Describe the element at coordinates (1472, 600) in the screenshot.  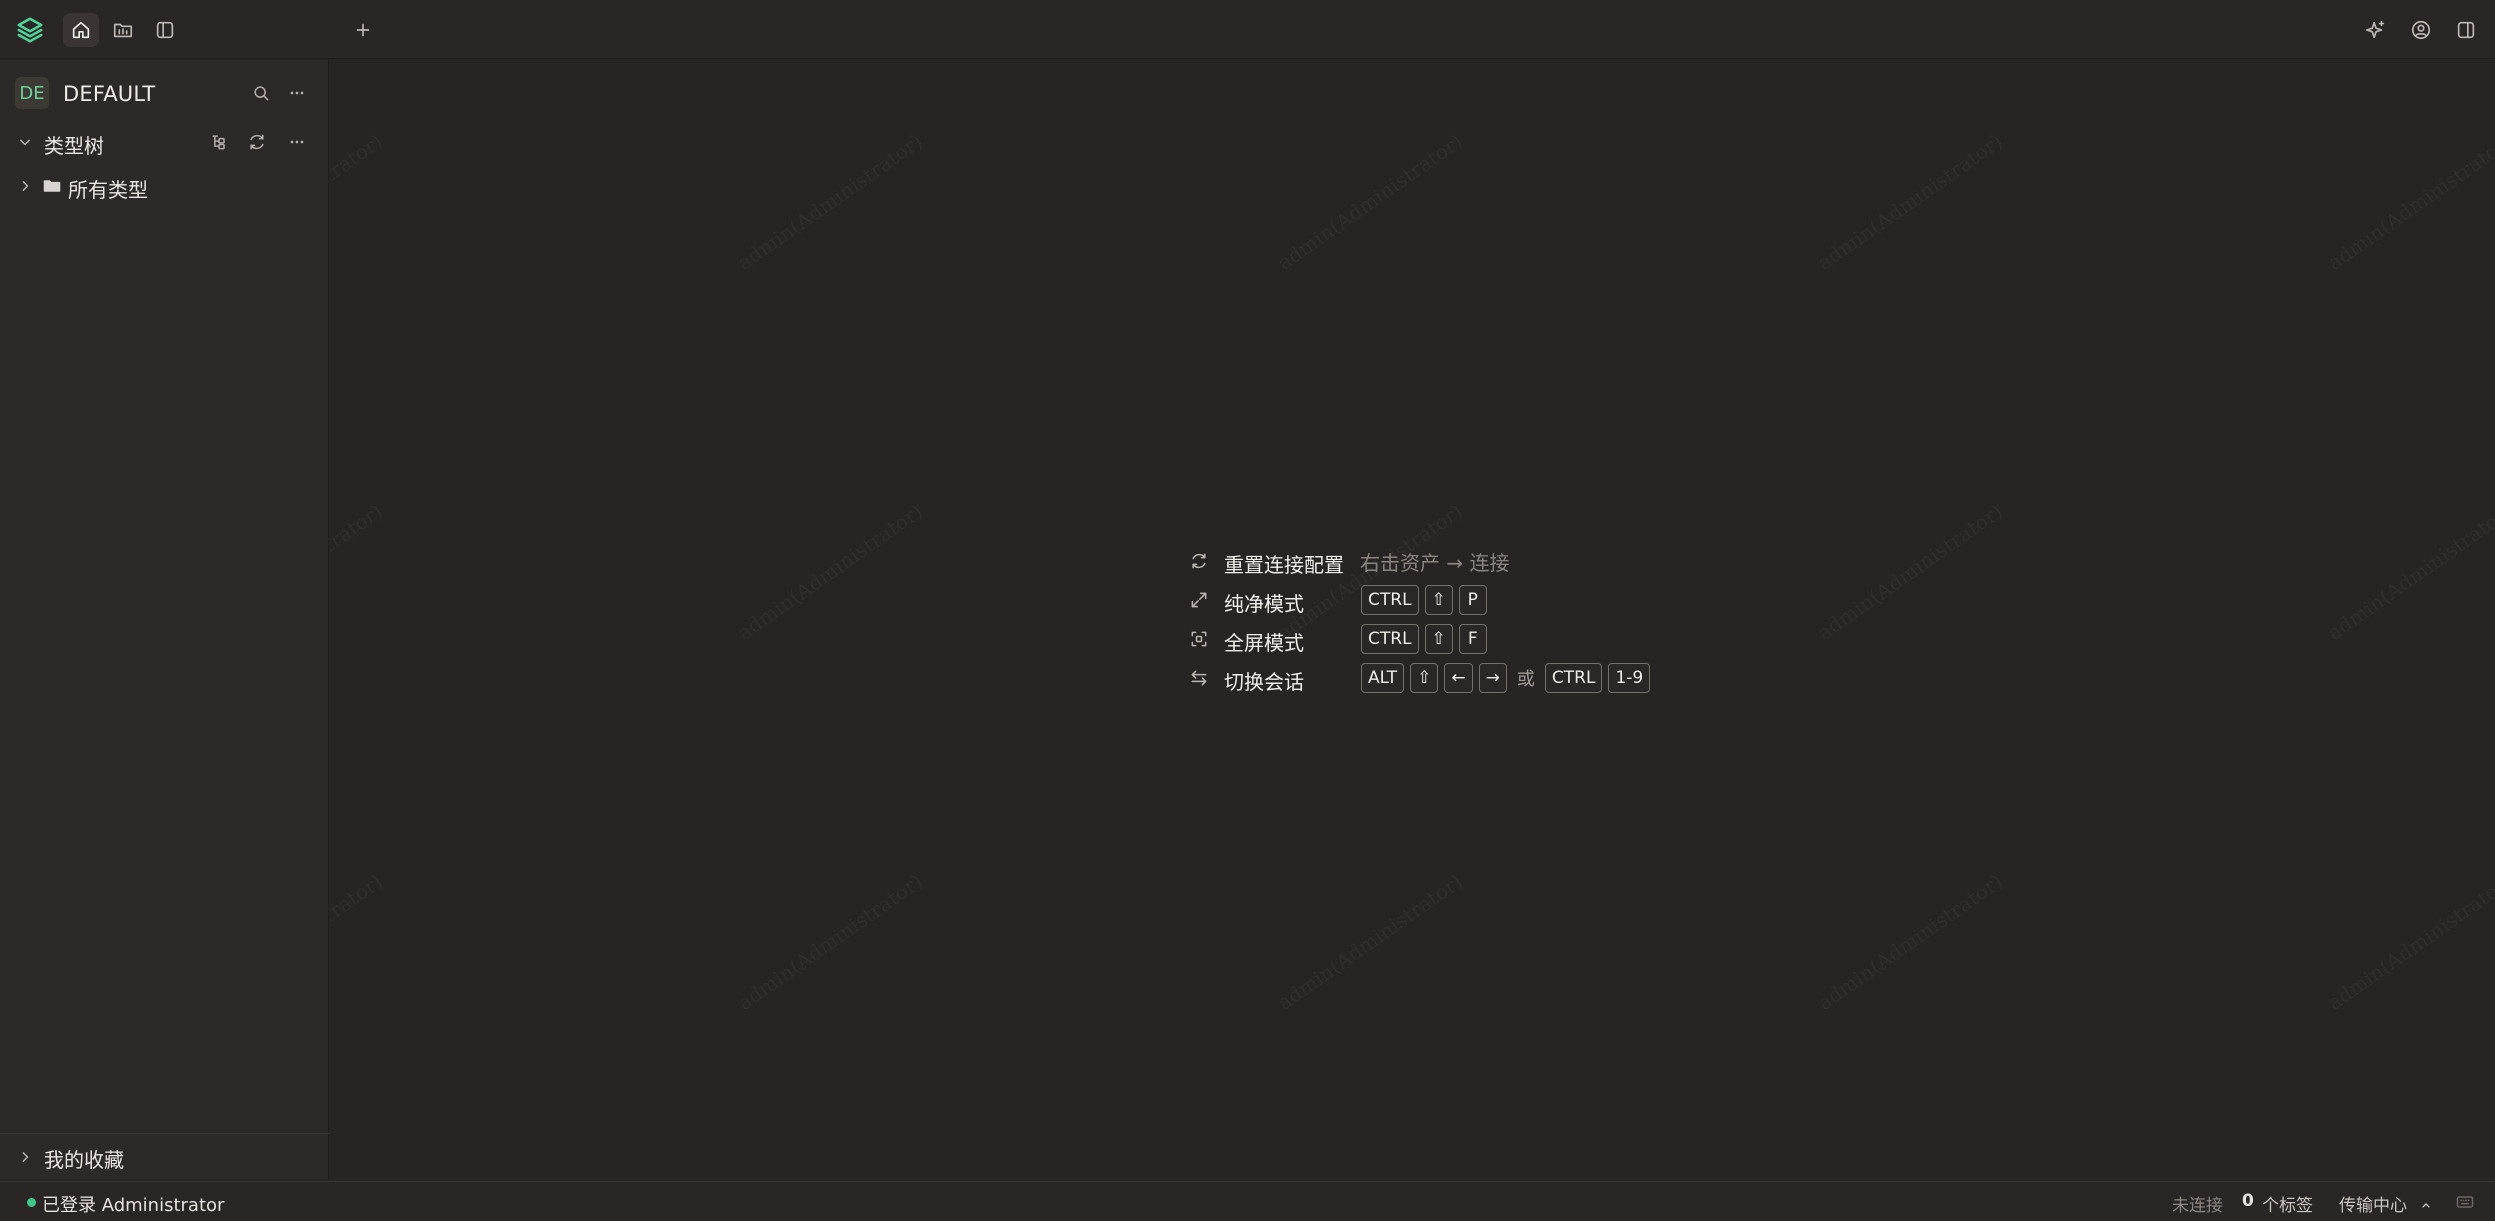
I see `key-cap: P` at that location.